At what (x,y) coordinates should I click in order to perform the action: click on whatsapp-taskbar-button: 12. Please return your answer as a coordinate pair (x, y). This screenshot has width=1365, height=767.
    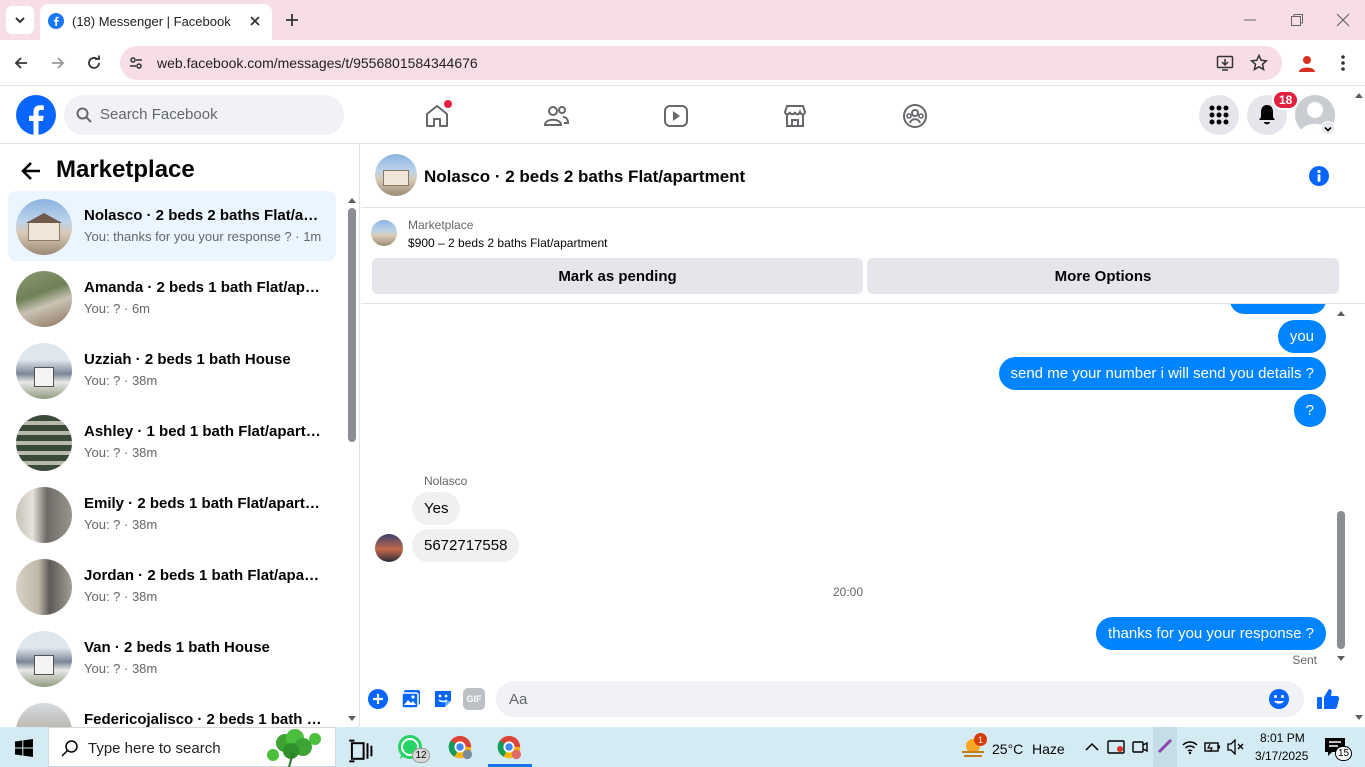
    Looking at the image, I should click on (413, 748).